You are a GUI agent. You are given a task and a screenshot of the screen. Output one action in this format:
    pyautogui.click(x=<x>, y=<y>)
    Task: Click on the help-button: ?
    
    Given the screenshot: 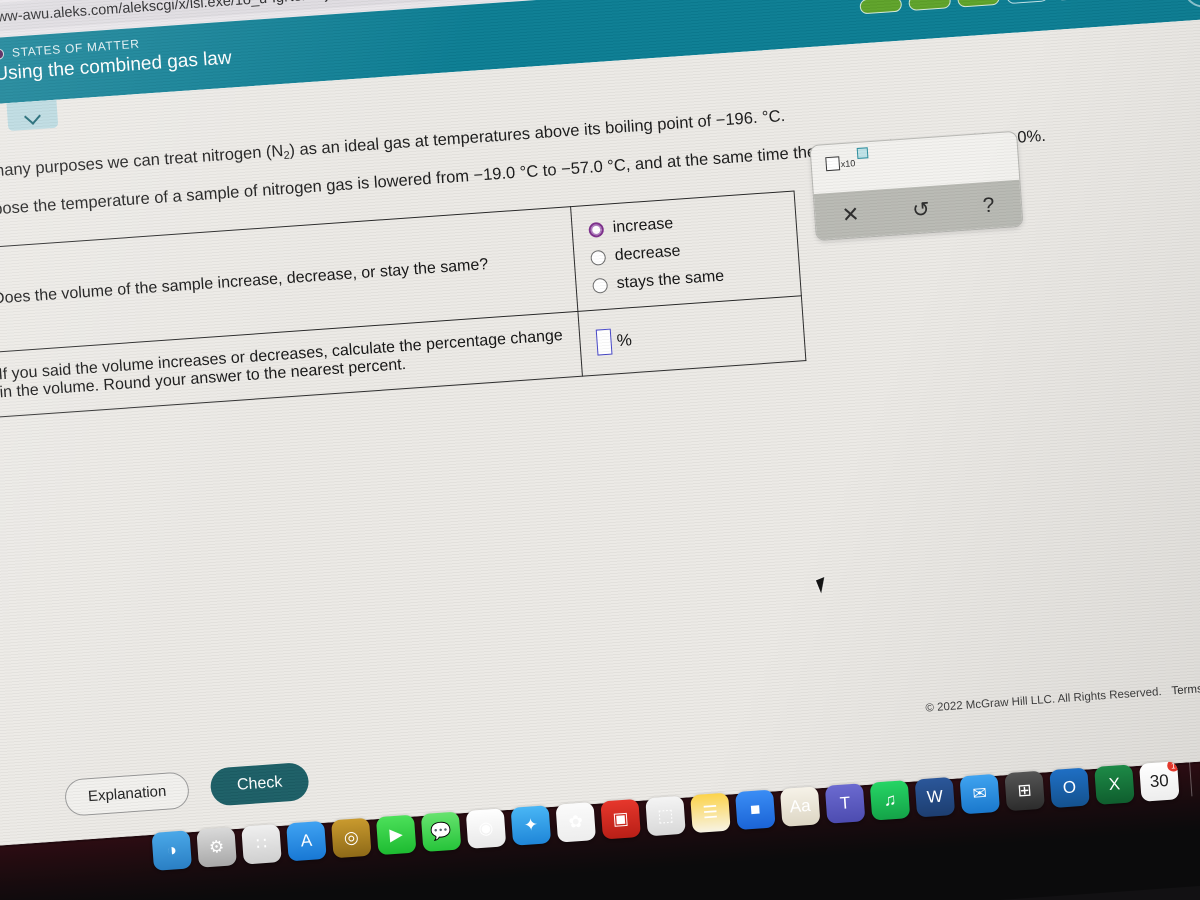 What is the action you would take?
    pyautogui.click(x=988, y=205)
    